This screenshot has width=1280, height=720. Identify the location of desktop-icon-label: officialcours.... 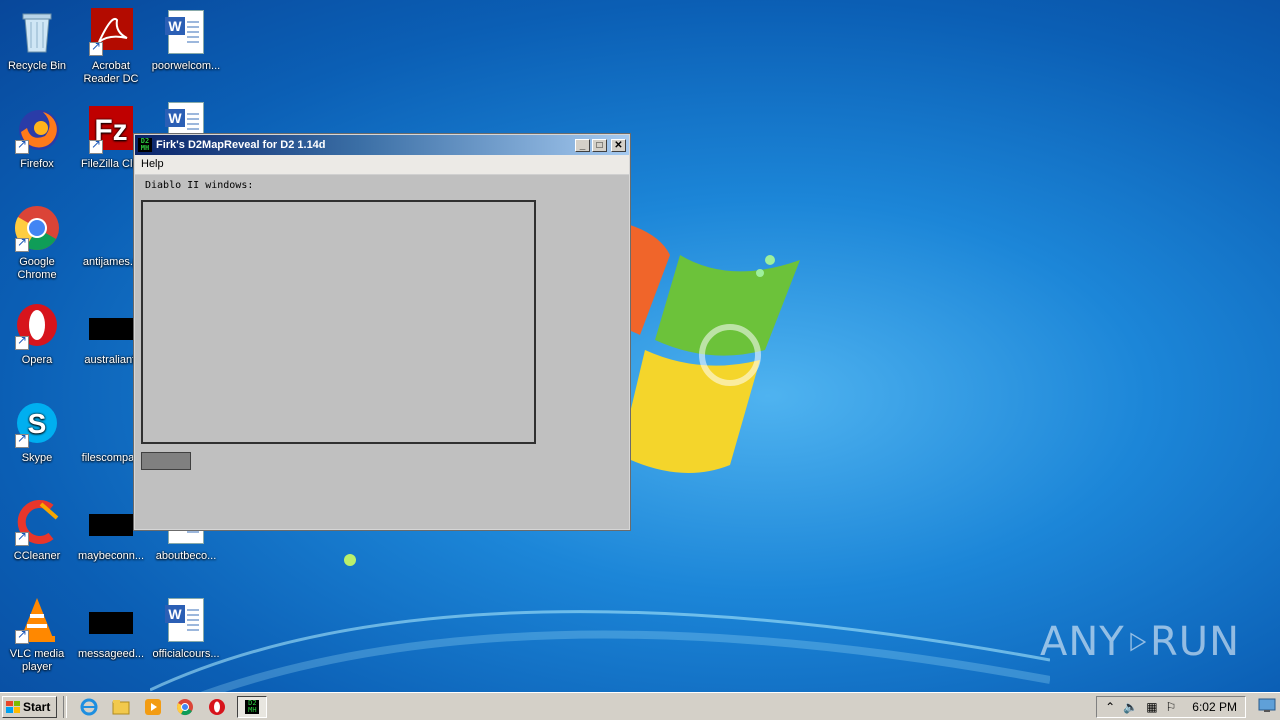
(186, 654).